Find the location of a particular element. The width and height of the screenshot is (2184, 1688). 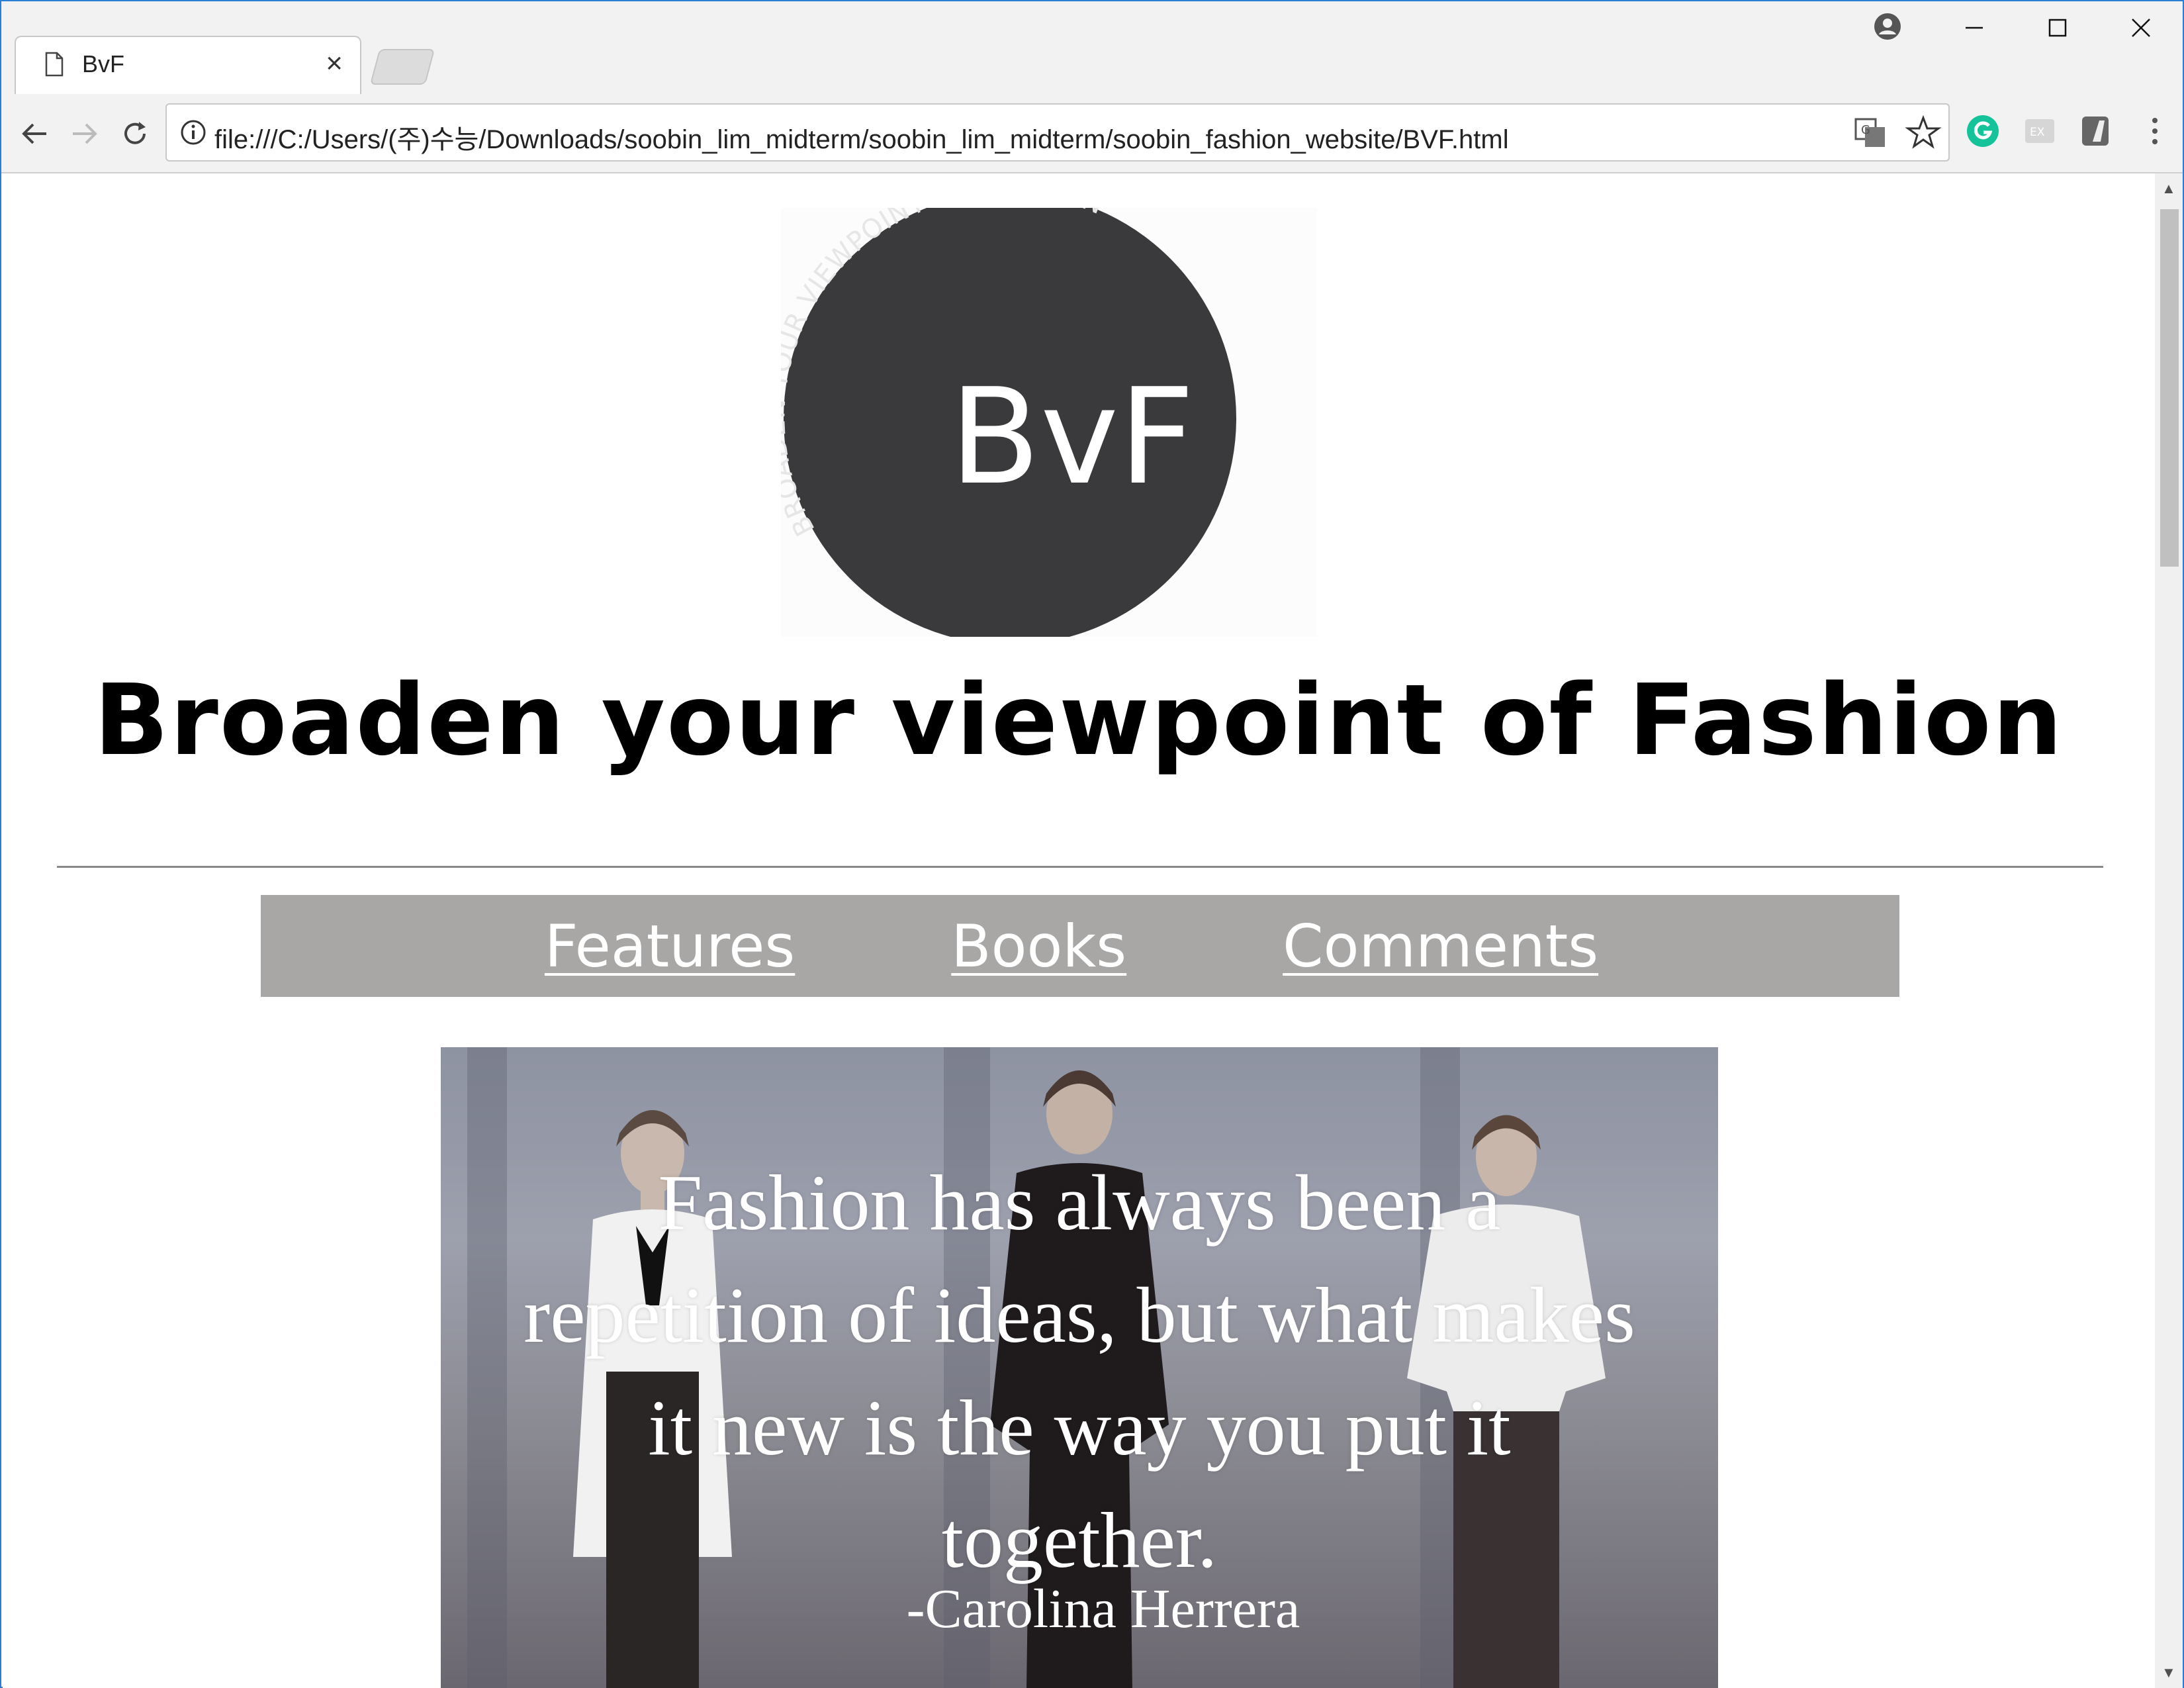

extension-icon is located at coordinates (2095, 131).